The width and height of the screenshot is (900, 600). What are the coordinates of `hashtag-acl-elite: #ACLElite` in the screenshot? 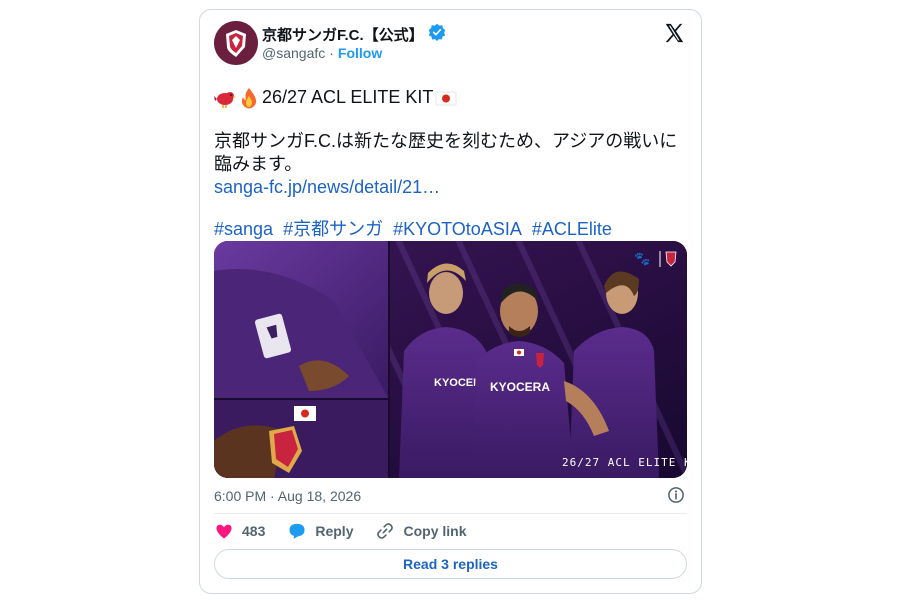 It's located at (572, 229).